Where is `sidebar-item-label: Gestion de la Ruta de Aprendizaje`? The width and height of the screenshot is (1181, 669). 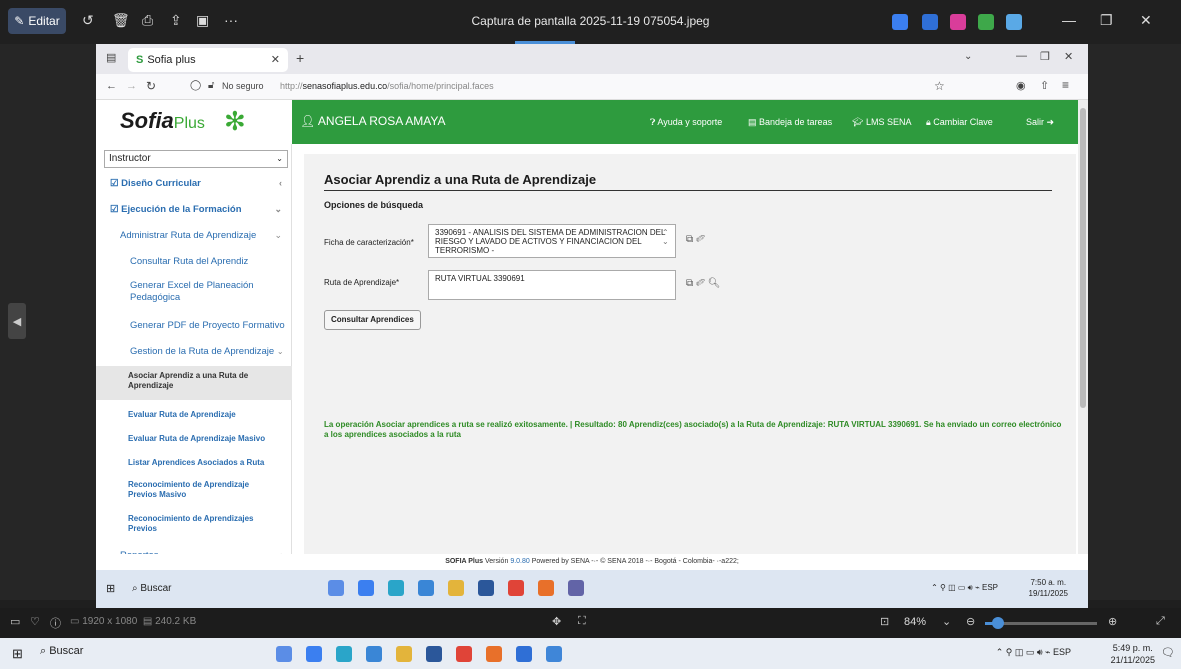 sidebar-item-label: Gestion de la Ruta de Aprendizaje is located at coordinates (202, 351).